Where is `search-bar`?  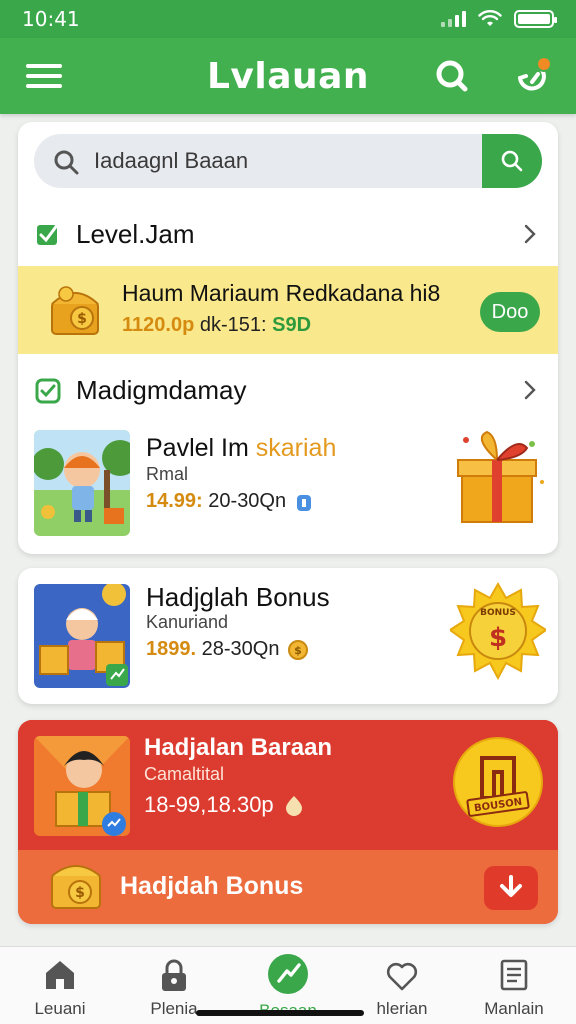 search-bar is located at coordinates (288, 161).